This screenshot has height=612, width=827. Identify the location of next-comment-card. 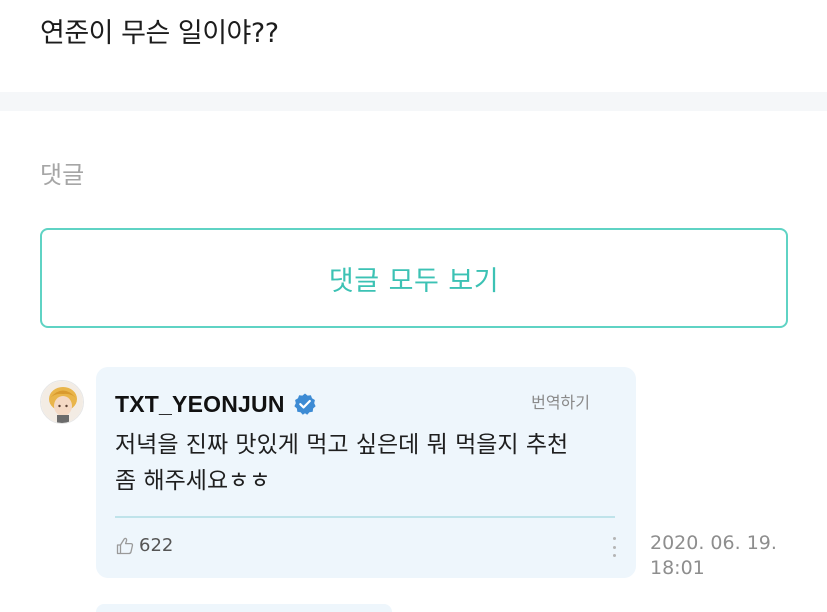
(244, 608).